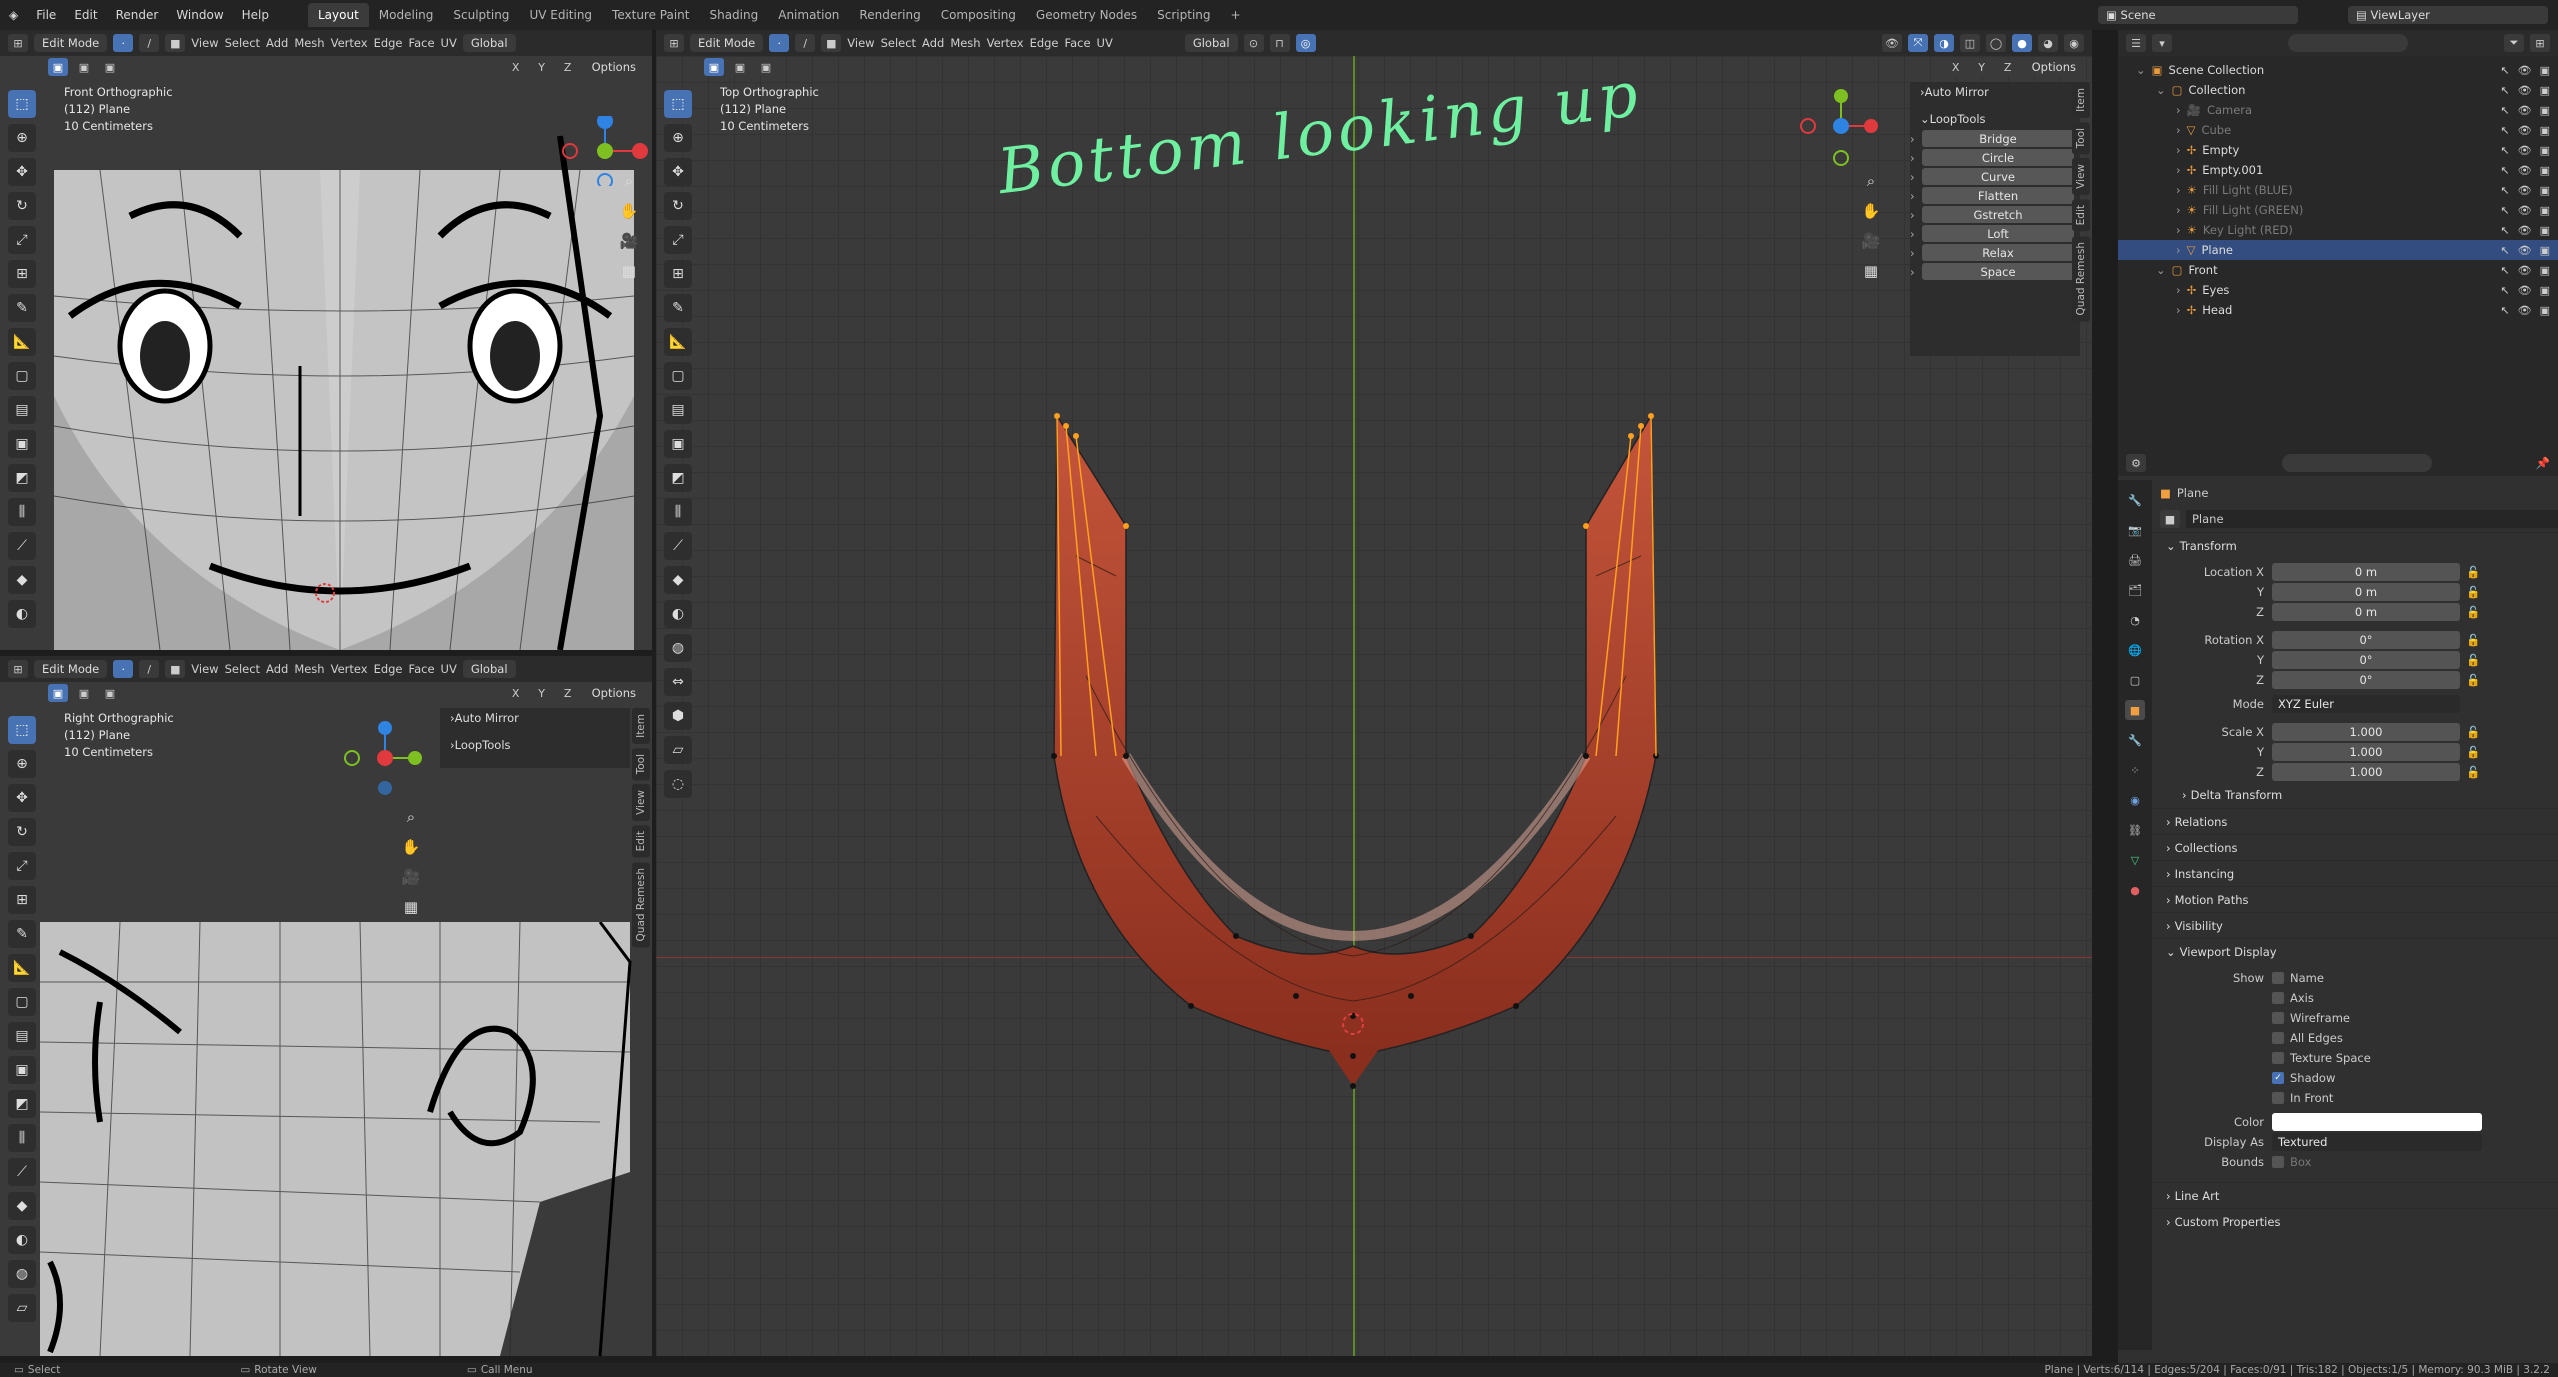 The image size is (2558, 1377). Describe the element at coordinates (678, 206) in the screenshot. I see `rotate-tool: ↻` at that location.